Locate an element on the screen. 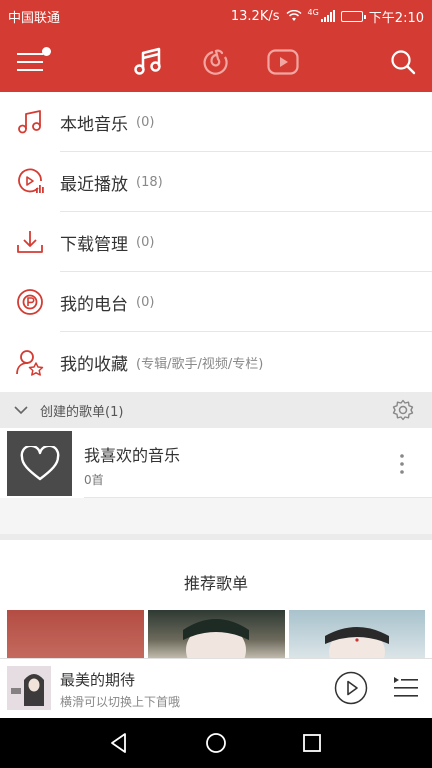 This screenshot has width=432, height=768. playlist-button is located at coordinates (405, 688).